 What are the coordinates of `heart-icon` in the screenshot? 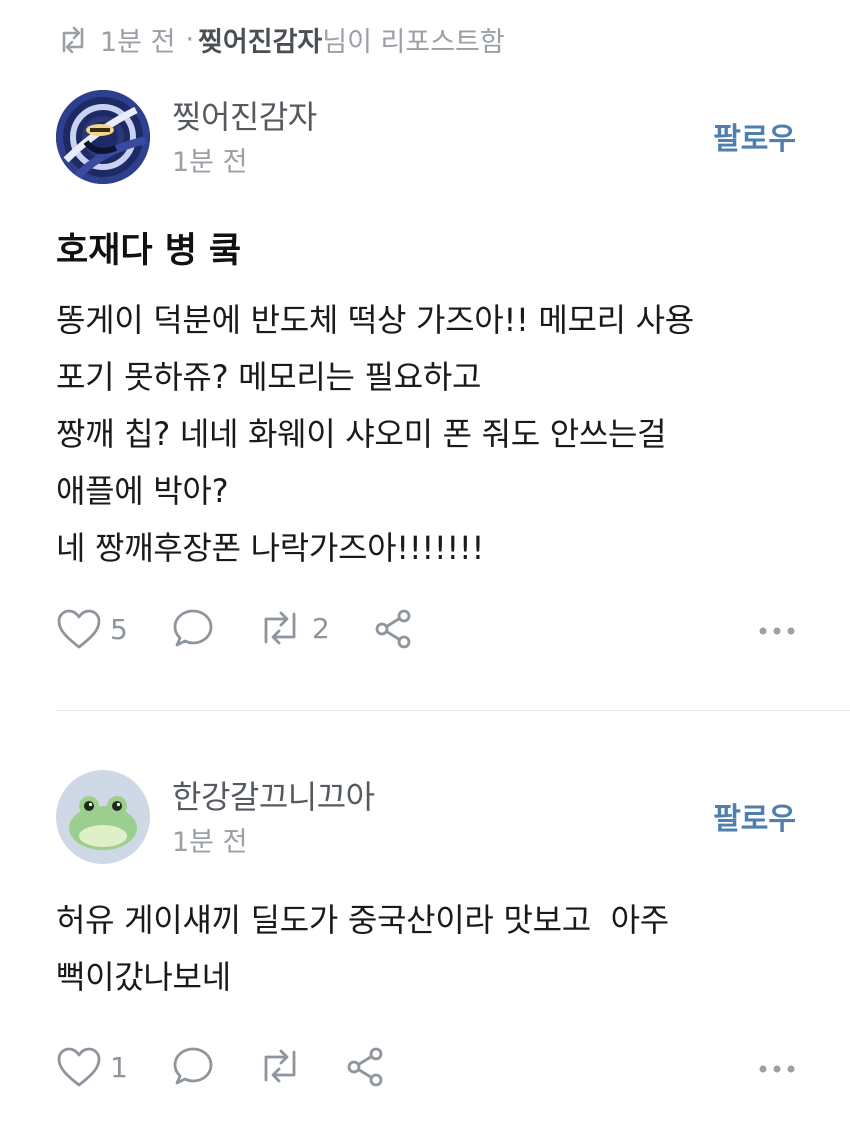 It's located at (79, 1067).